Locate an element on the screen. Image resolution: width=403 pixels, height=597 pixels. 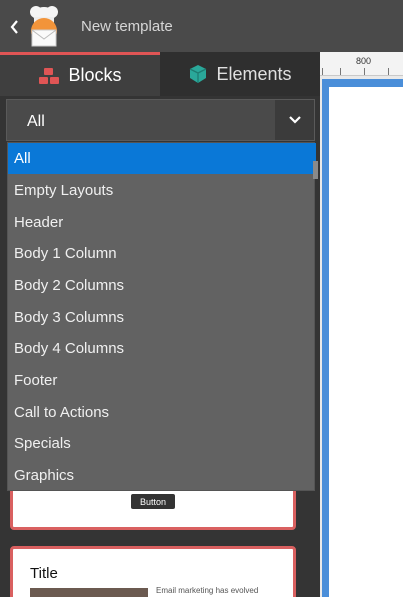
dropdown-option-body-2-columns: Body 2 Columns is located at coordinates (162, 285).